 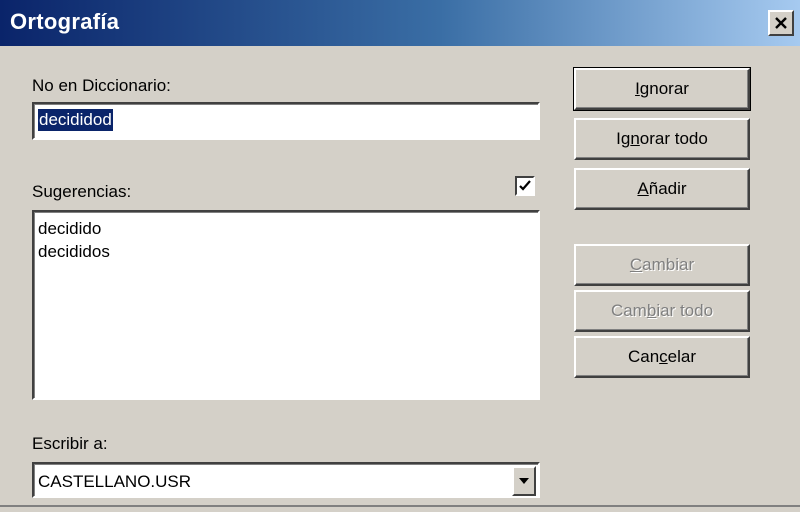 I want to click on dialog-bottom-edge, so click(x=400, y=508).